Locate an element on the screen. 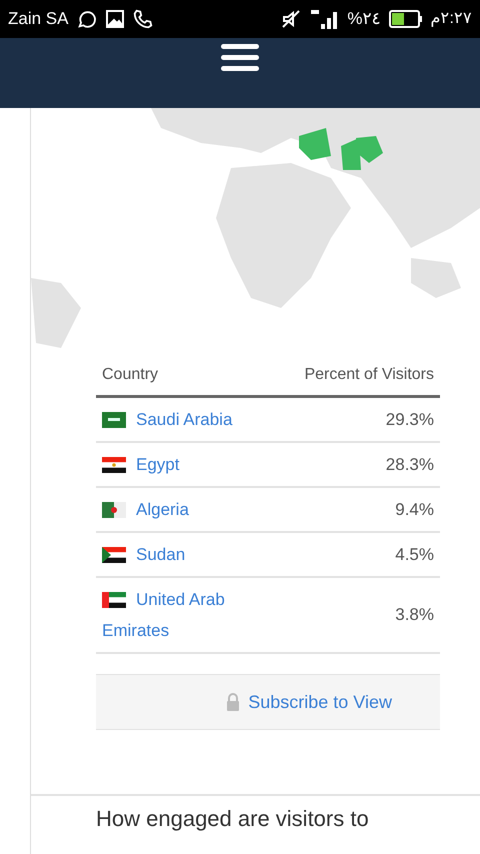  country-link: Saudi Arabia is located at coordinates (177, 419).